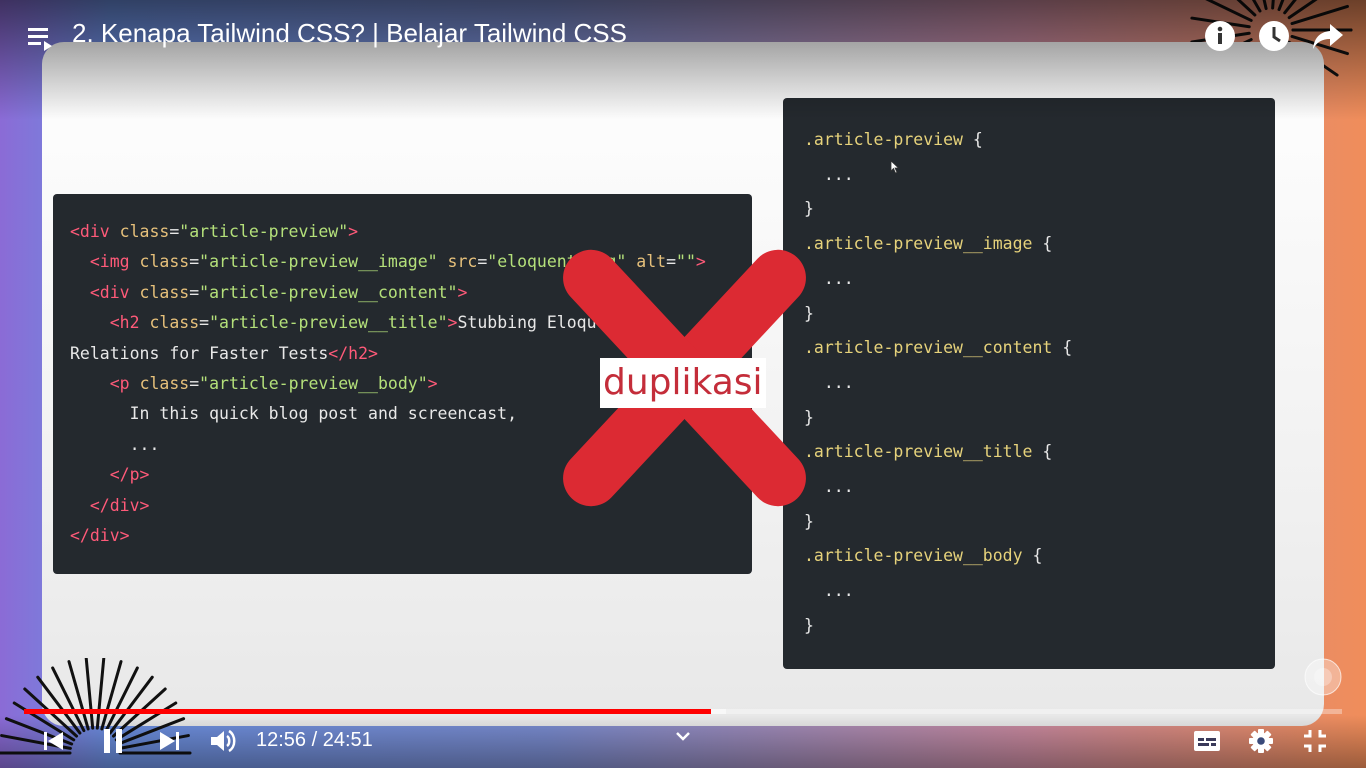 The height and width of the screenshot is (768, 1366). Describe the element at coordinates (42, 39) in the screenshot. I see `playlist-icon` at that location.